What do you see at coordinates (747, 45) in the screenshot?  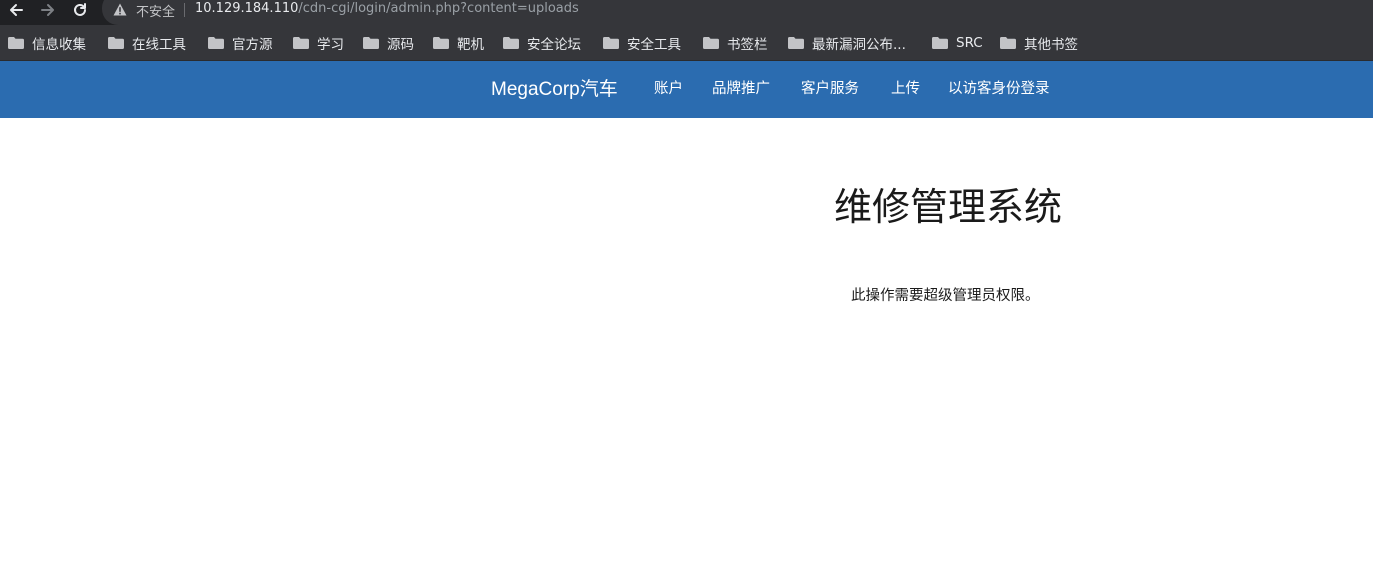 I see `bookmark-label: 书签栏` at bounding box center [747, 45].